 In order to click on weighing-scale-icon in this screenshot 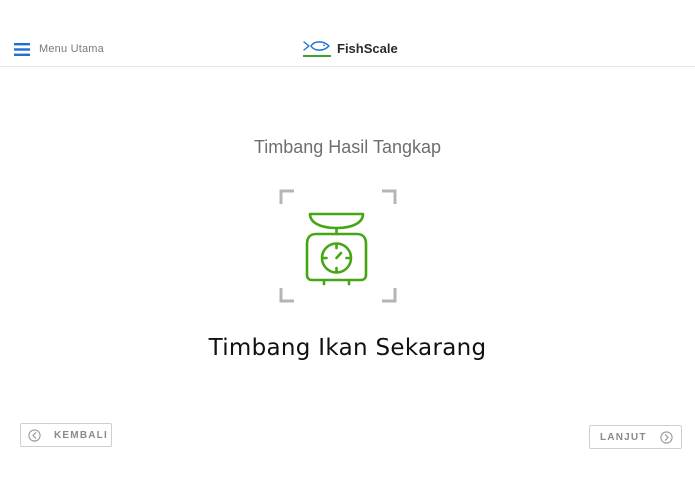, I will do `click(336, 249)`.